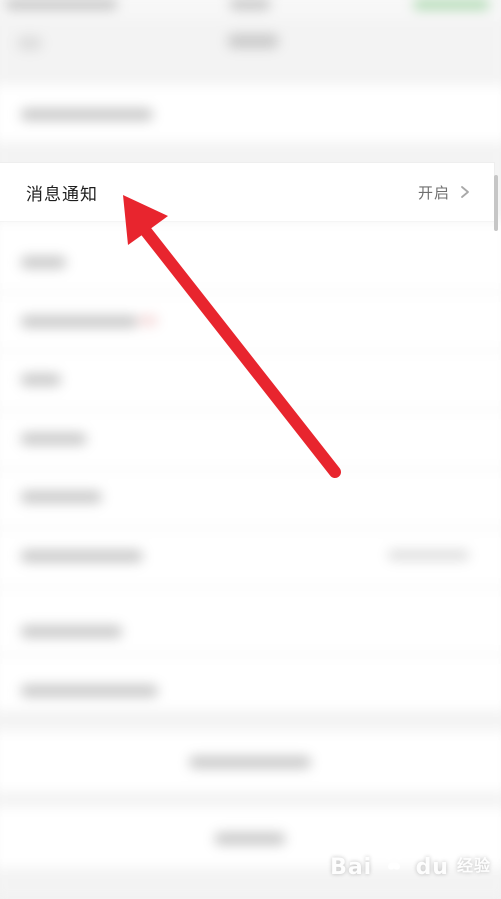  What do you see at coordinates (247, 192) in the screenshot?
I see `settings-row-message-notification: 消息通知 开启` at bounding box center [247, 192].